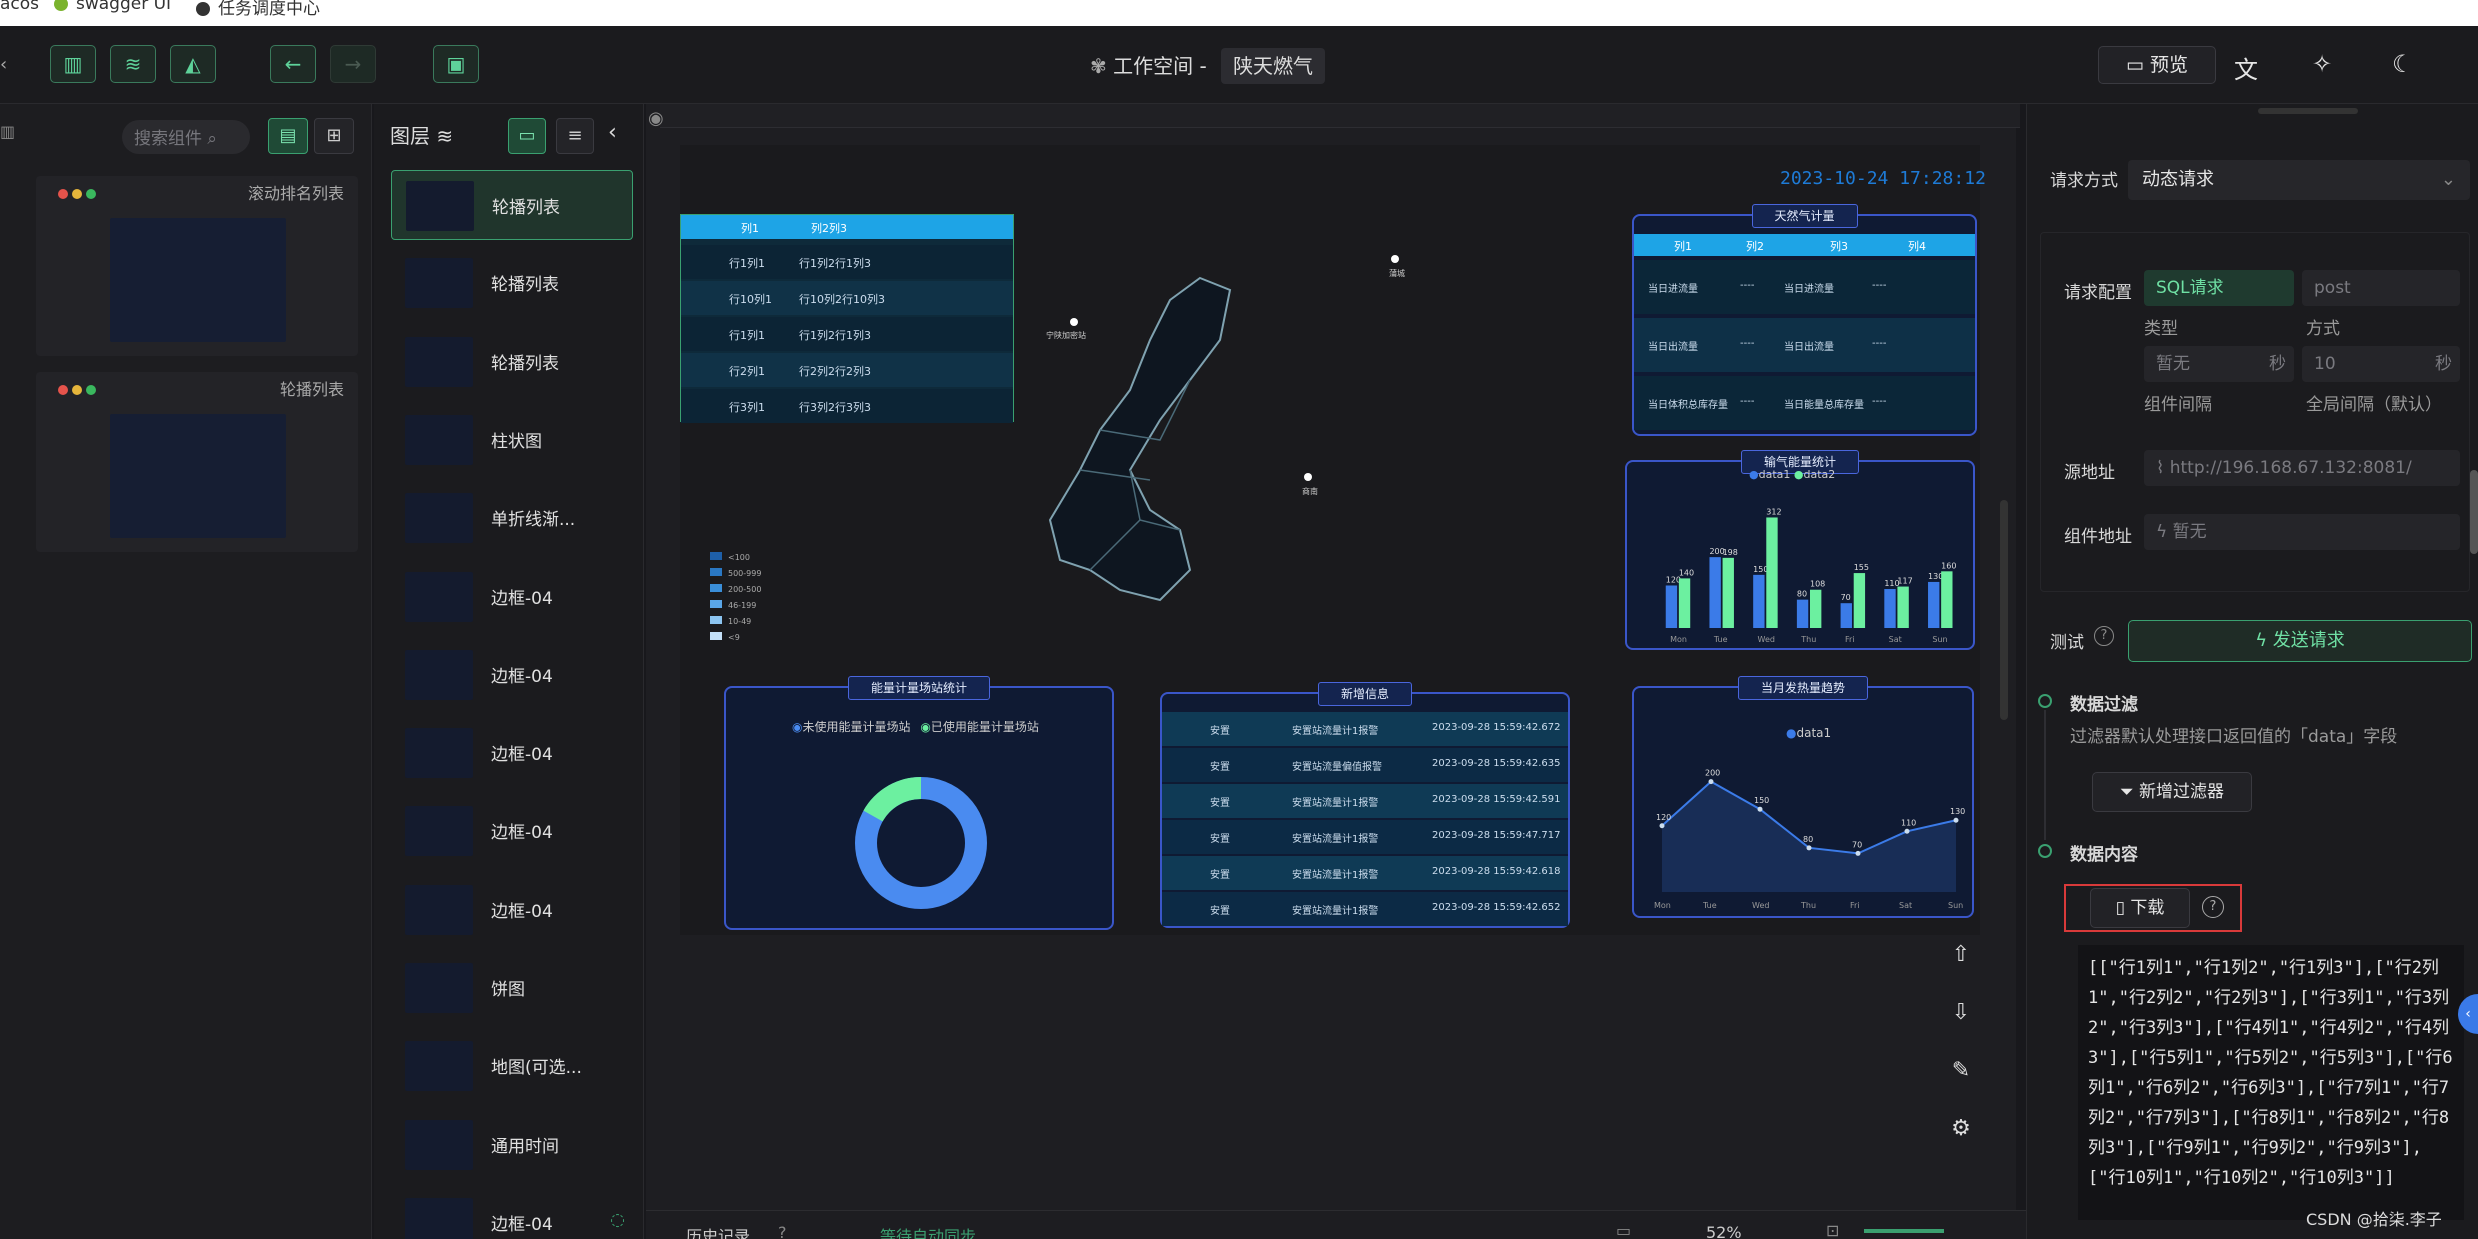 This screenshot has width=2478, height=1239. I want to click on collapse-layer-icon: ‹, so click(612, 132).